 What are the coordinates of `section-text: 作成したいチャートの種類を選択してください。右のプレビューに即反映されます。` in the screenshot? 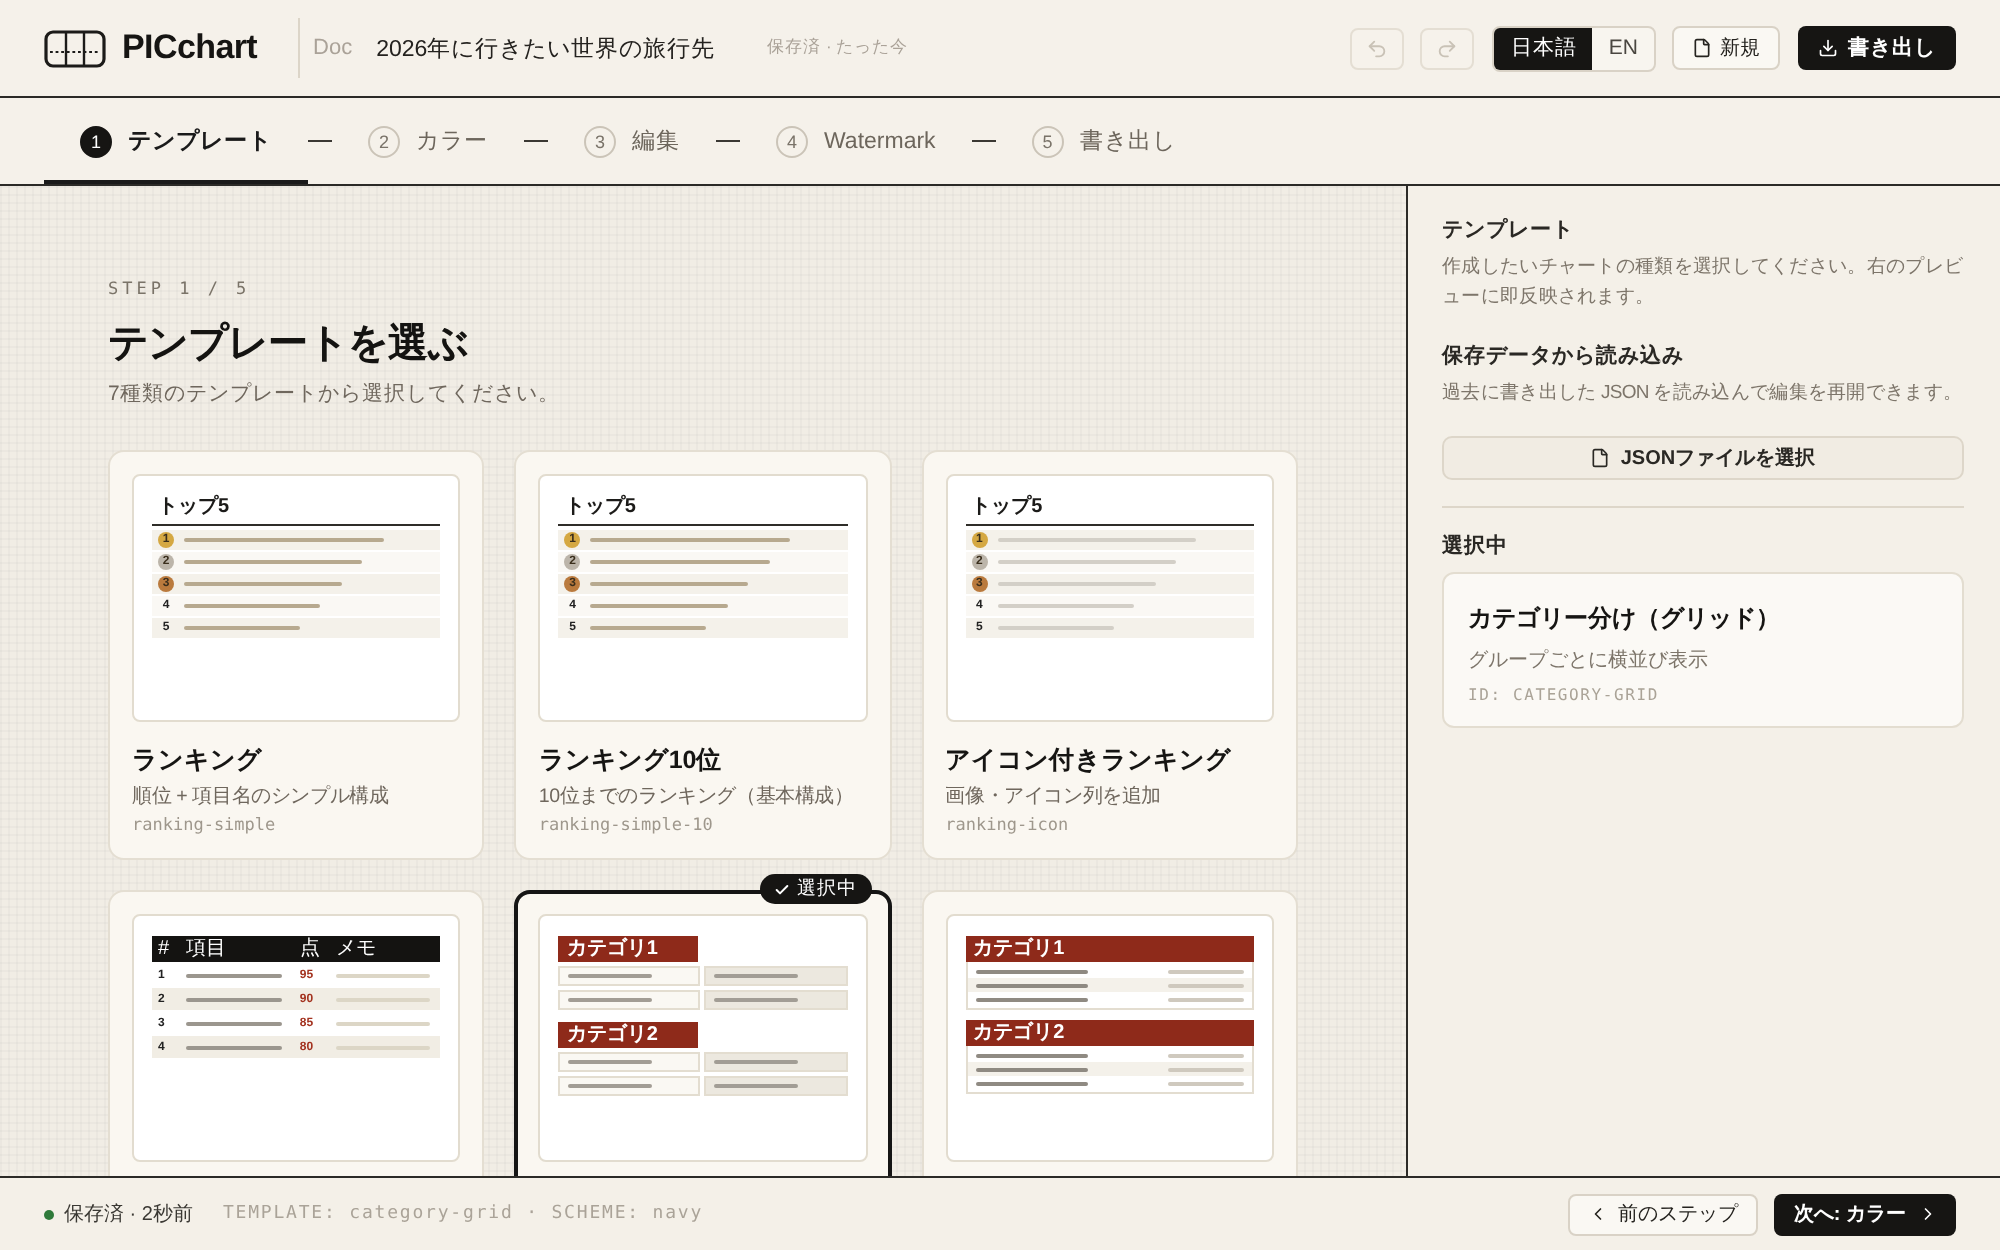 It's located at (1703, 283).